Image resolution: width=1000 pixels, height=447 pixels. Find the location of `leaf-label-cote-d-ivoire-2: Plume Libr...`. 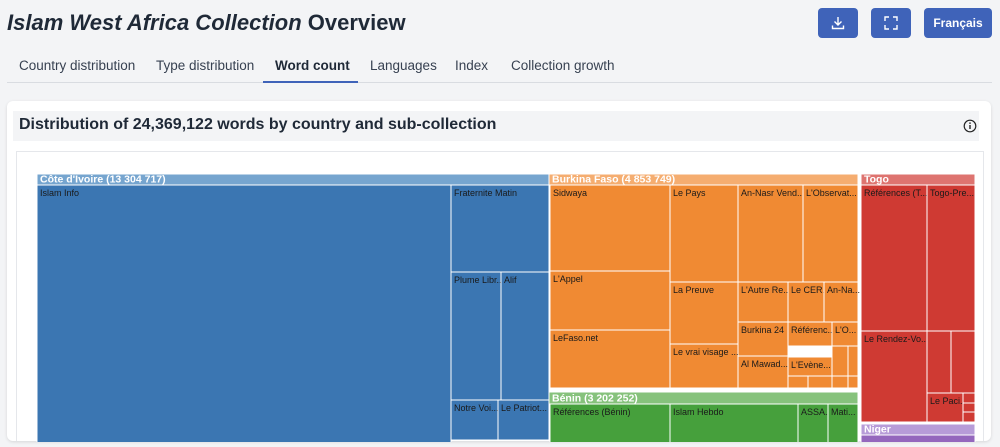

leaf-label-cote-d-ivoire-2: Plume Libr... is located at coordinates (479, 280).